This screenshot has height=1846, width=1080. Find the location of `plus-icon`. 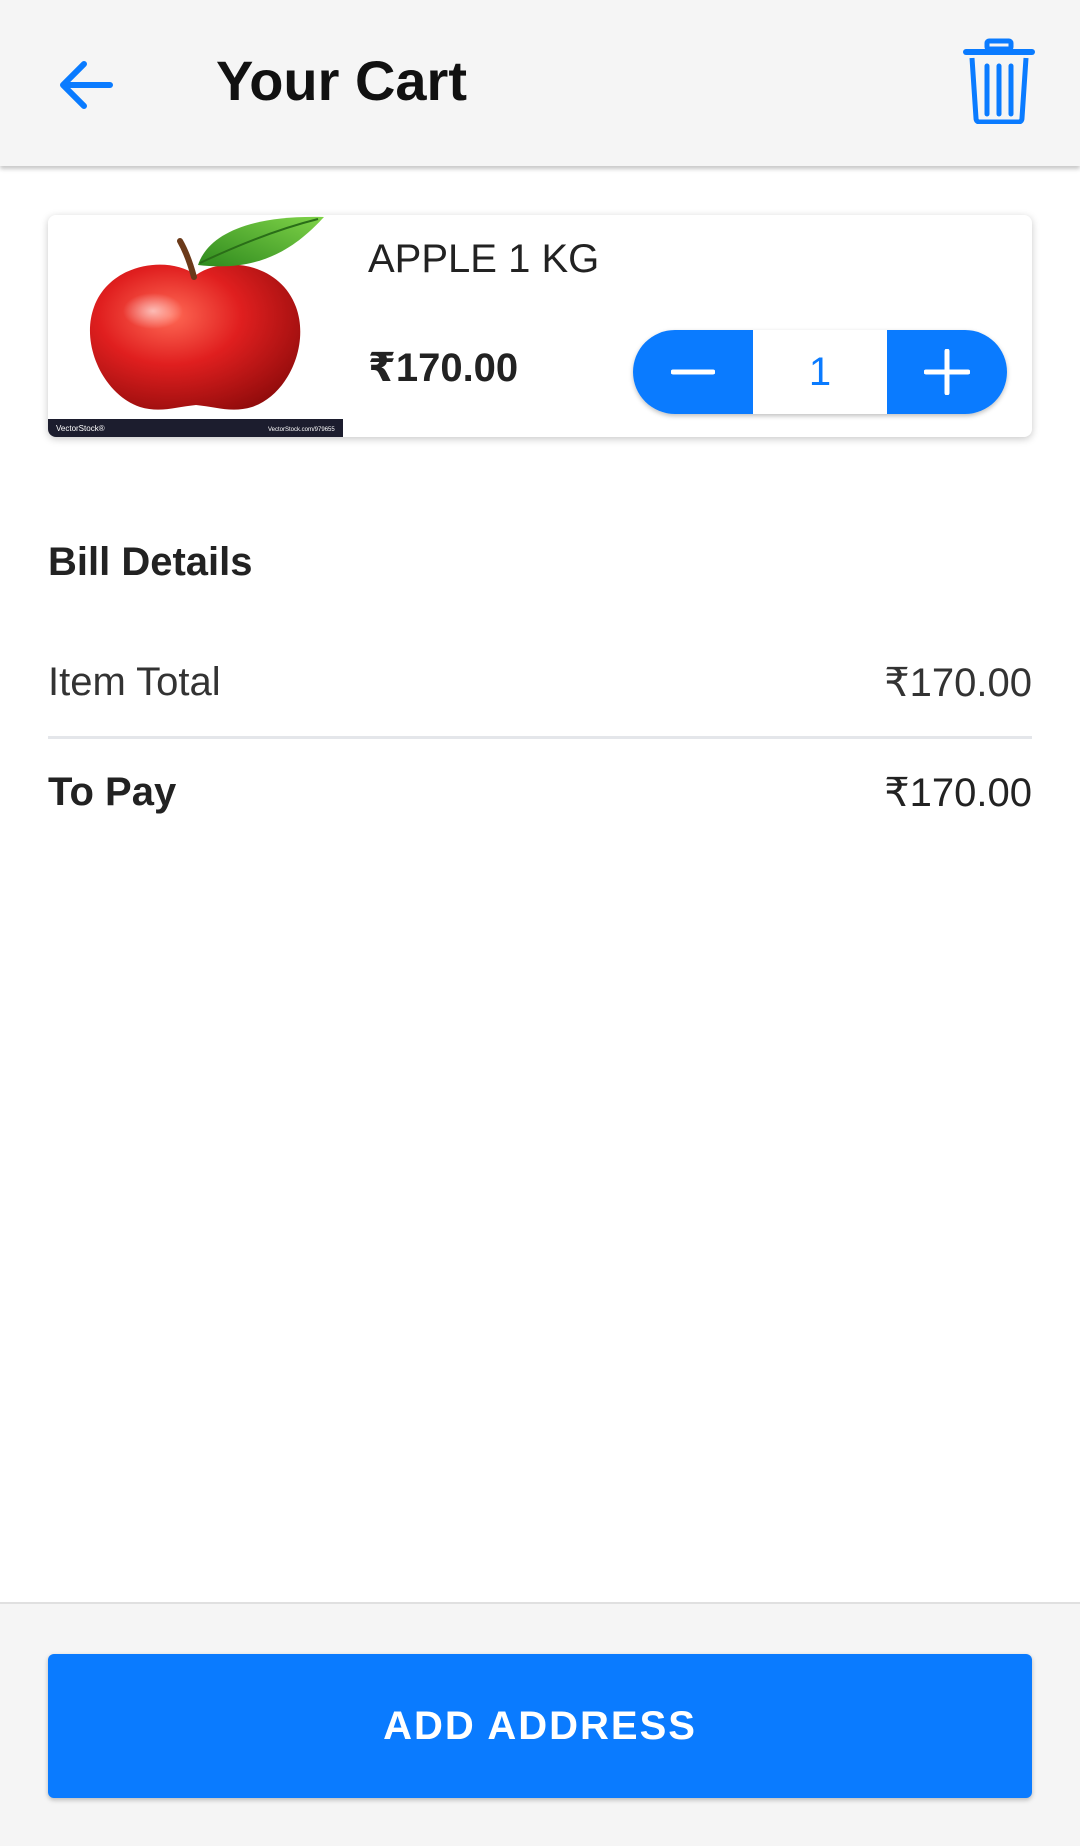

plus-icon is located at coordinates (947, 372).